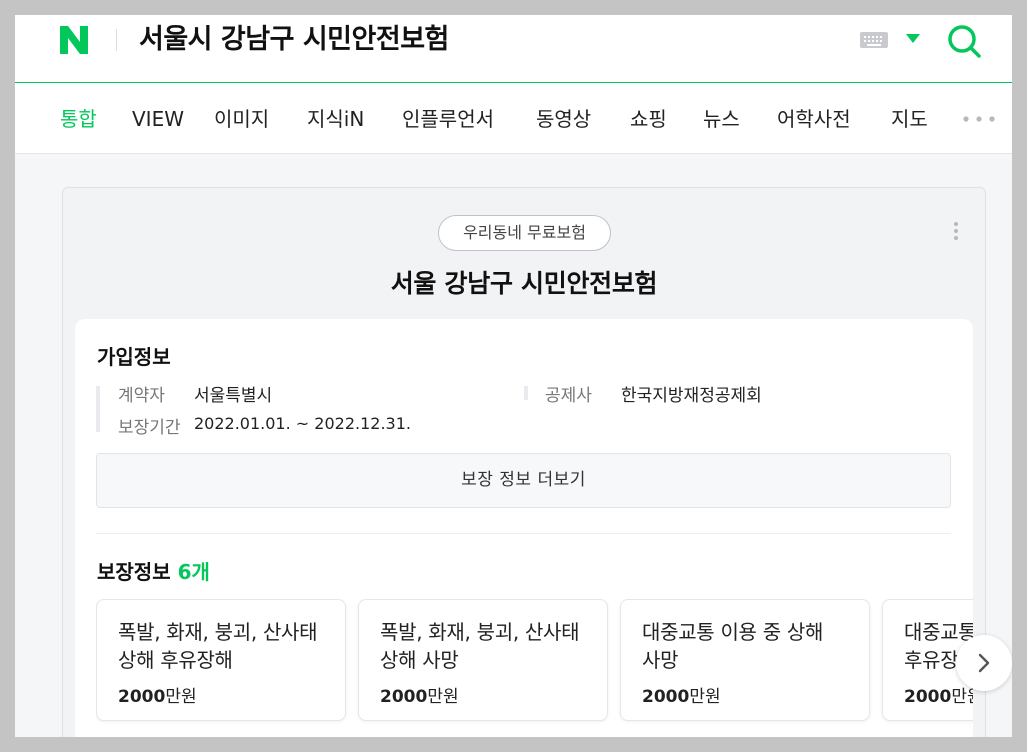 This screenshot has width=1027, height=752. What do you see at coordinates (733, 646) in the screenshot?
I see `coverage-name: 대중교통 이용 중 상해 사망` at bounding box center [733, 646].